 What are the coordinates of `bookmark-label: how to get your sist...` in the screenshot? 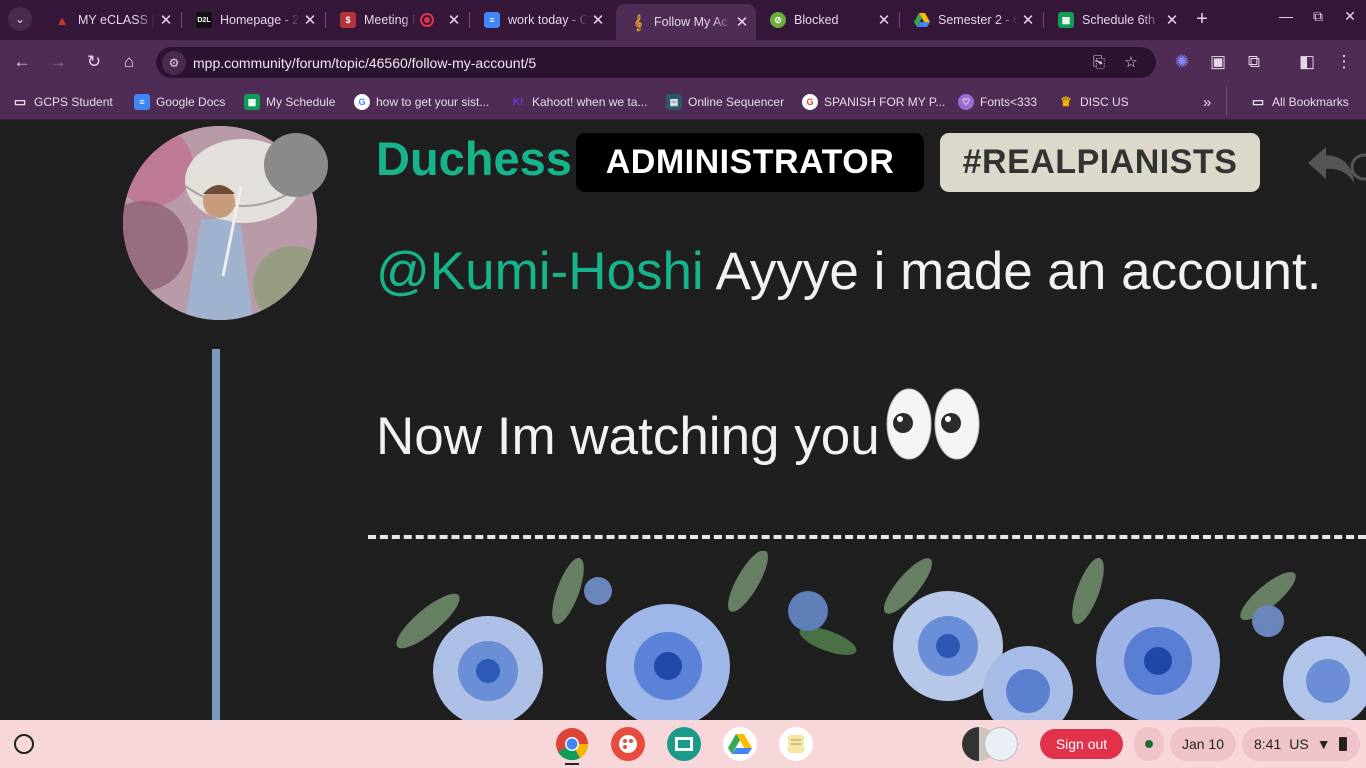 It's located at (433, 102).